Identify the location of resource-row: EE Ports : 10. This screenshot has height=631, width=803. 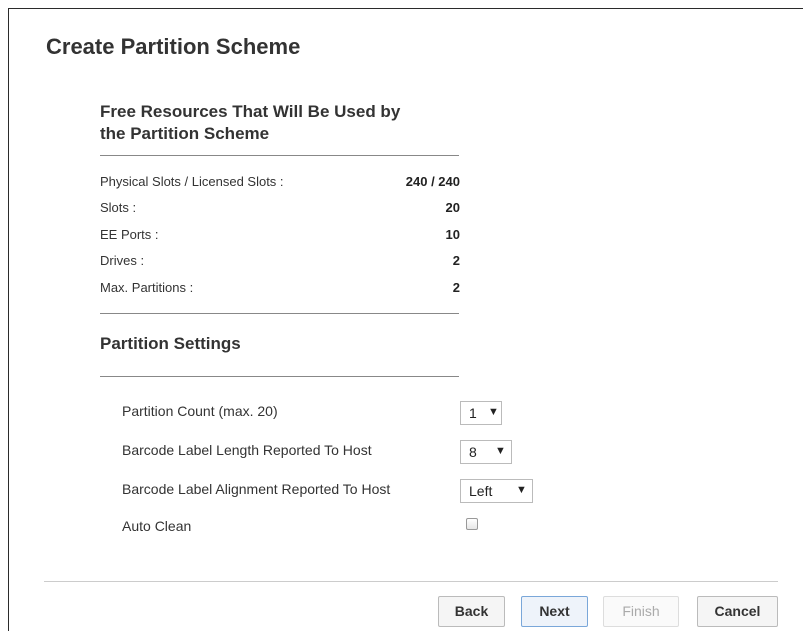
(280, 236).